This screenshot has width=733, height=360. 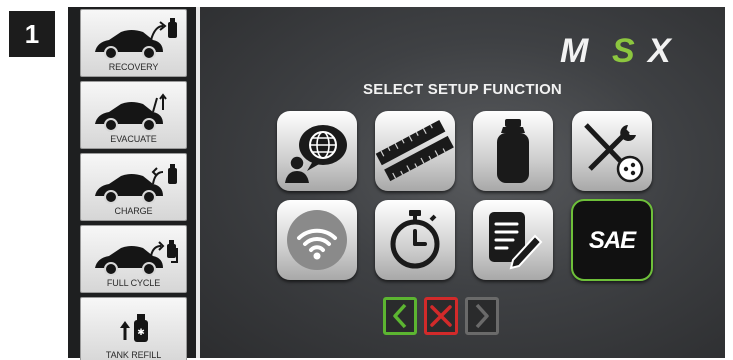 What do you see at coordinates (136, 184) in the screenshot?
I see `car-charge-icon` at bounding box center [136, 184].